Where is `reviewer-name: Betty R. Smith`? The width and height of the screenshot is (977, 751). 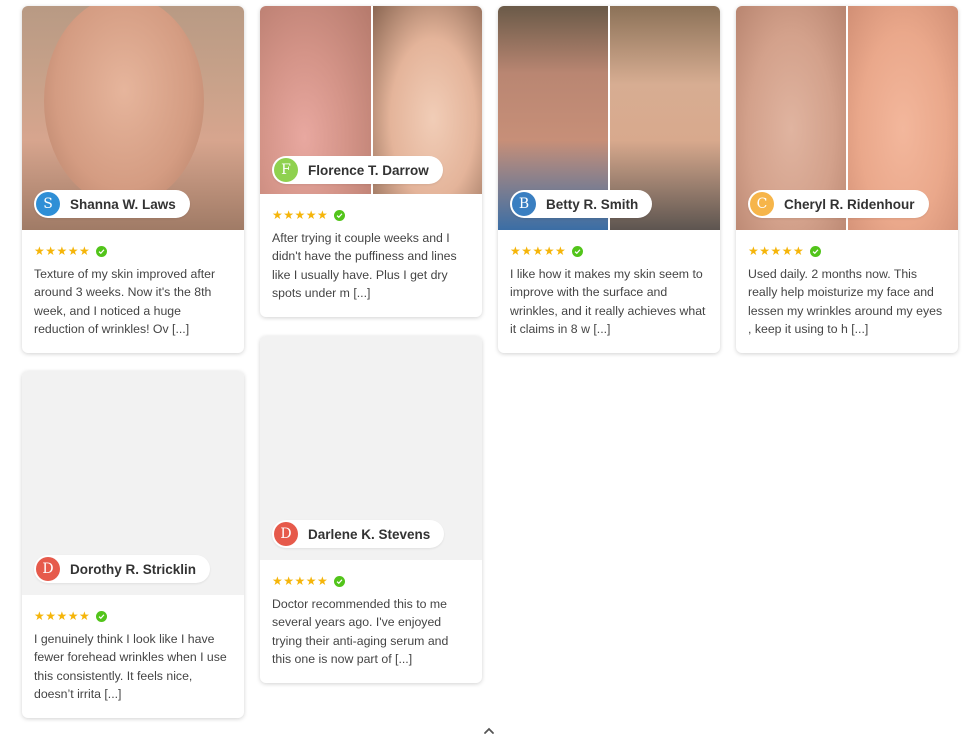
reviewer-name: Betty R. Smith is located at coordinates (592, 204).